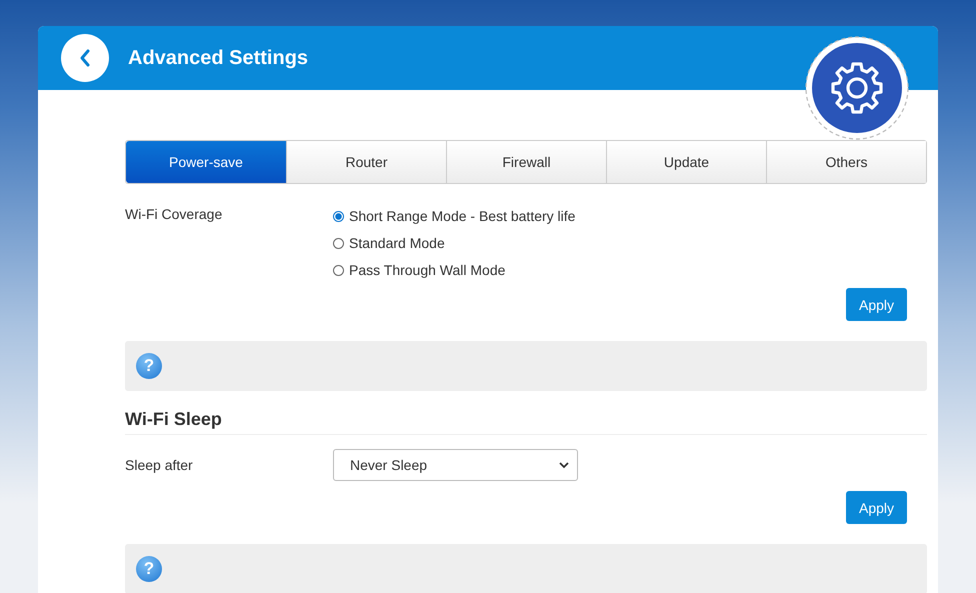 This screenshot has height=593, width=976. Describe the element at coordinates (427, 270) in the screenshot. I see `radio-label: Pass Through Wall Mode` at that location.